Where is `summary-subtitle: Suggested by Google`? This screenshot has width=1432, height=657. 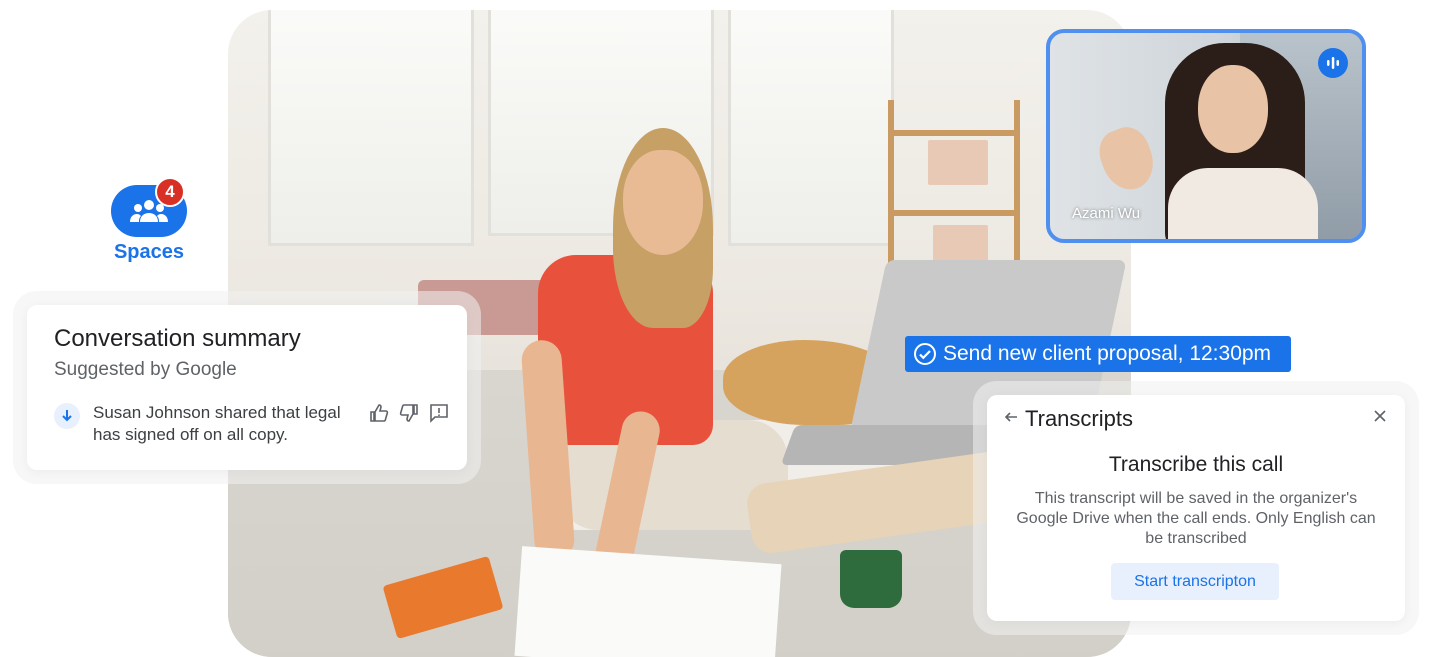
summary-subtitle: Suggested by Google is located at coordinates (145, 369).